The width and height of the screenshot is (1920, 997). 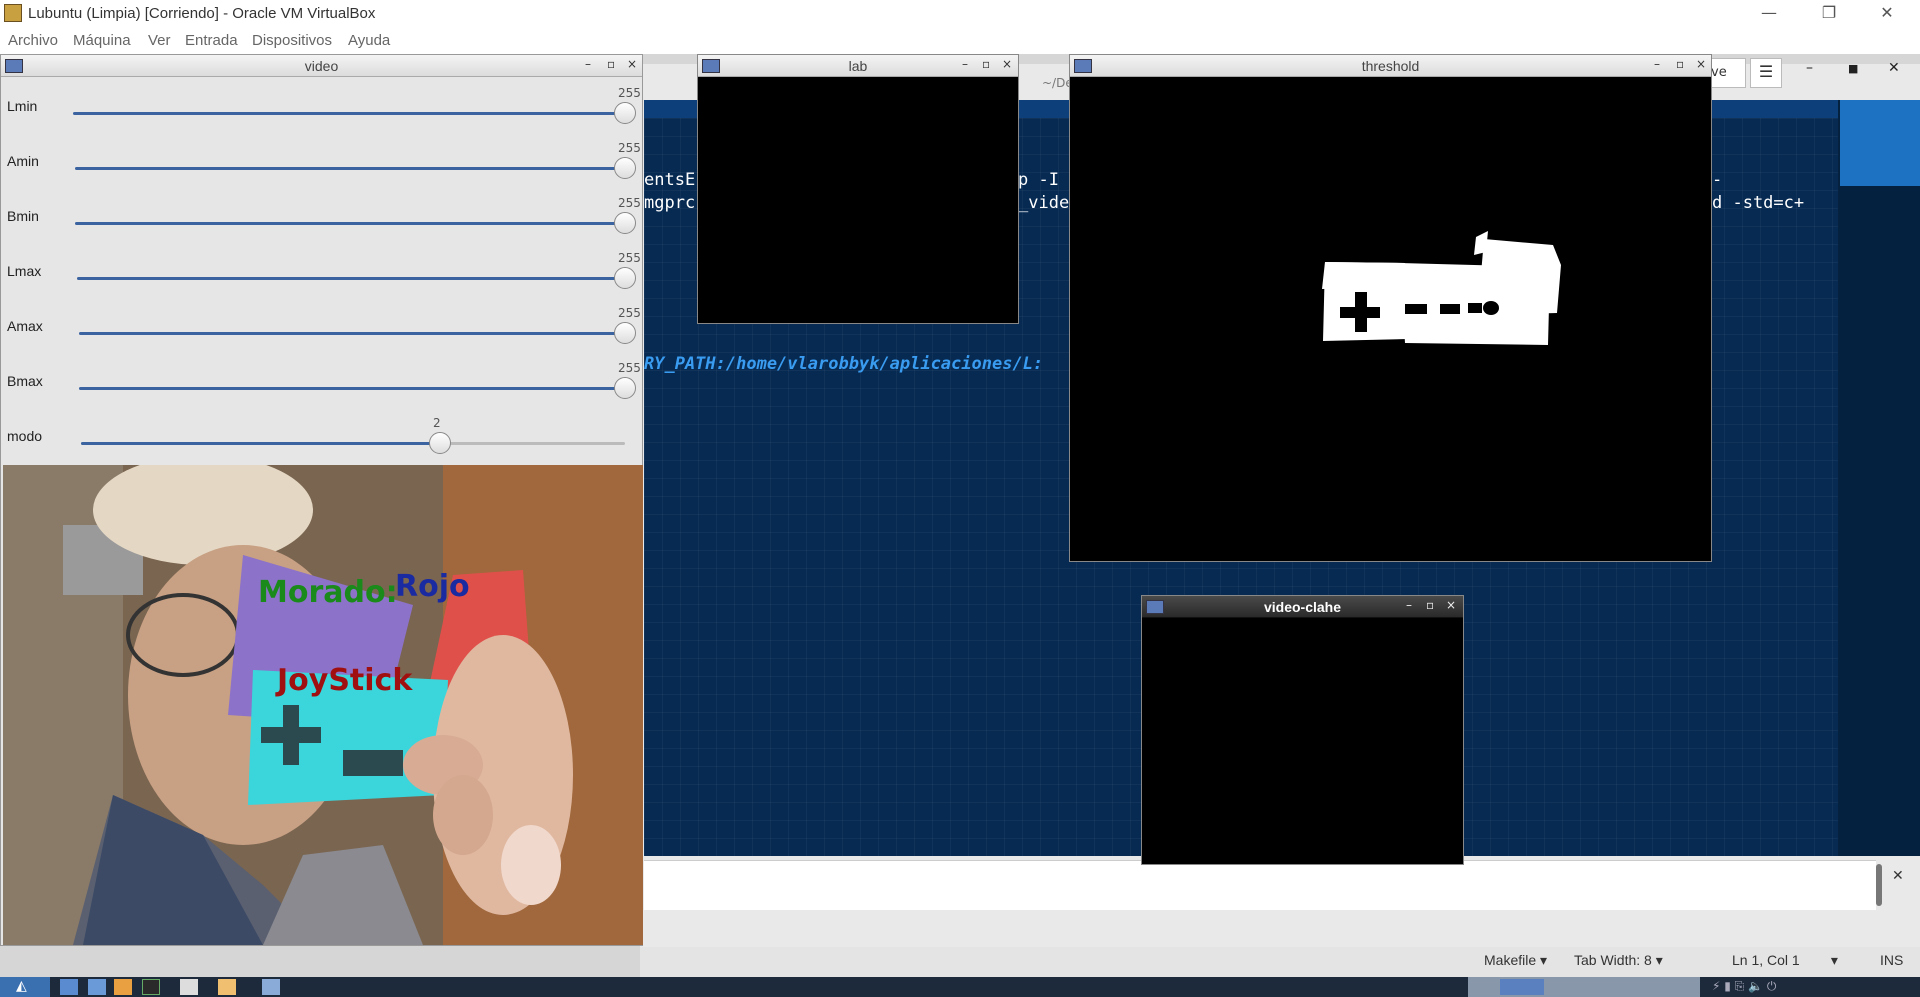 I want to click on bottom-panel-close-button: ✕, so click(x=1898, y=876).